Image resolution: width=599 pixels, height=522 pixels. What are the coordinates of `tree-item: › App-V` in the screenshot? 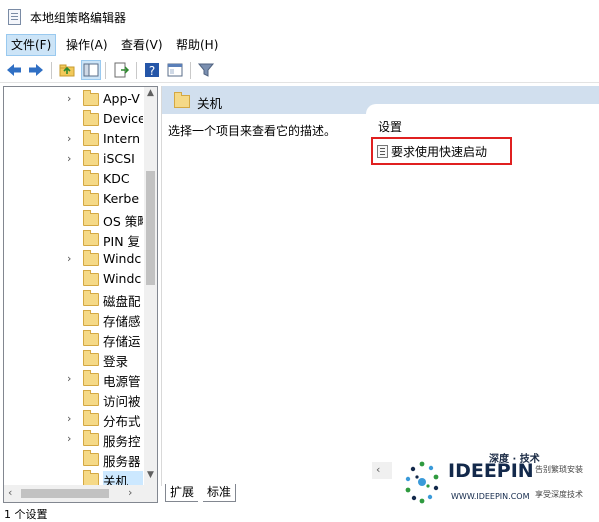 It's located at (74, 99).